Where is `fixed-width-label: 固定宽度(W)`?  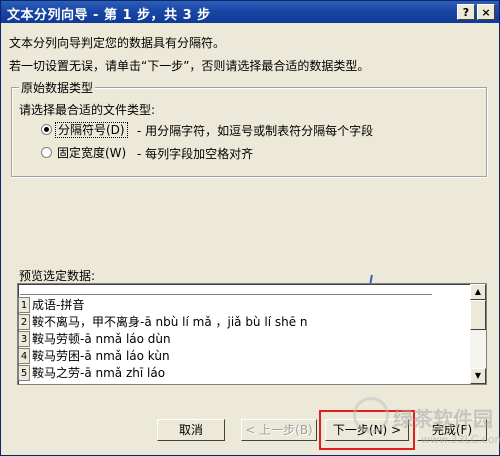
fixed-width-label: 固定宽度(W) is located at coordinates (92, 153).